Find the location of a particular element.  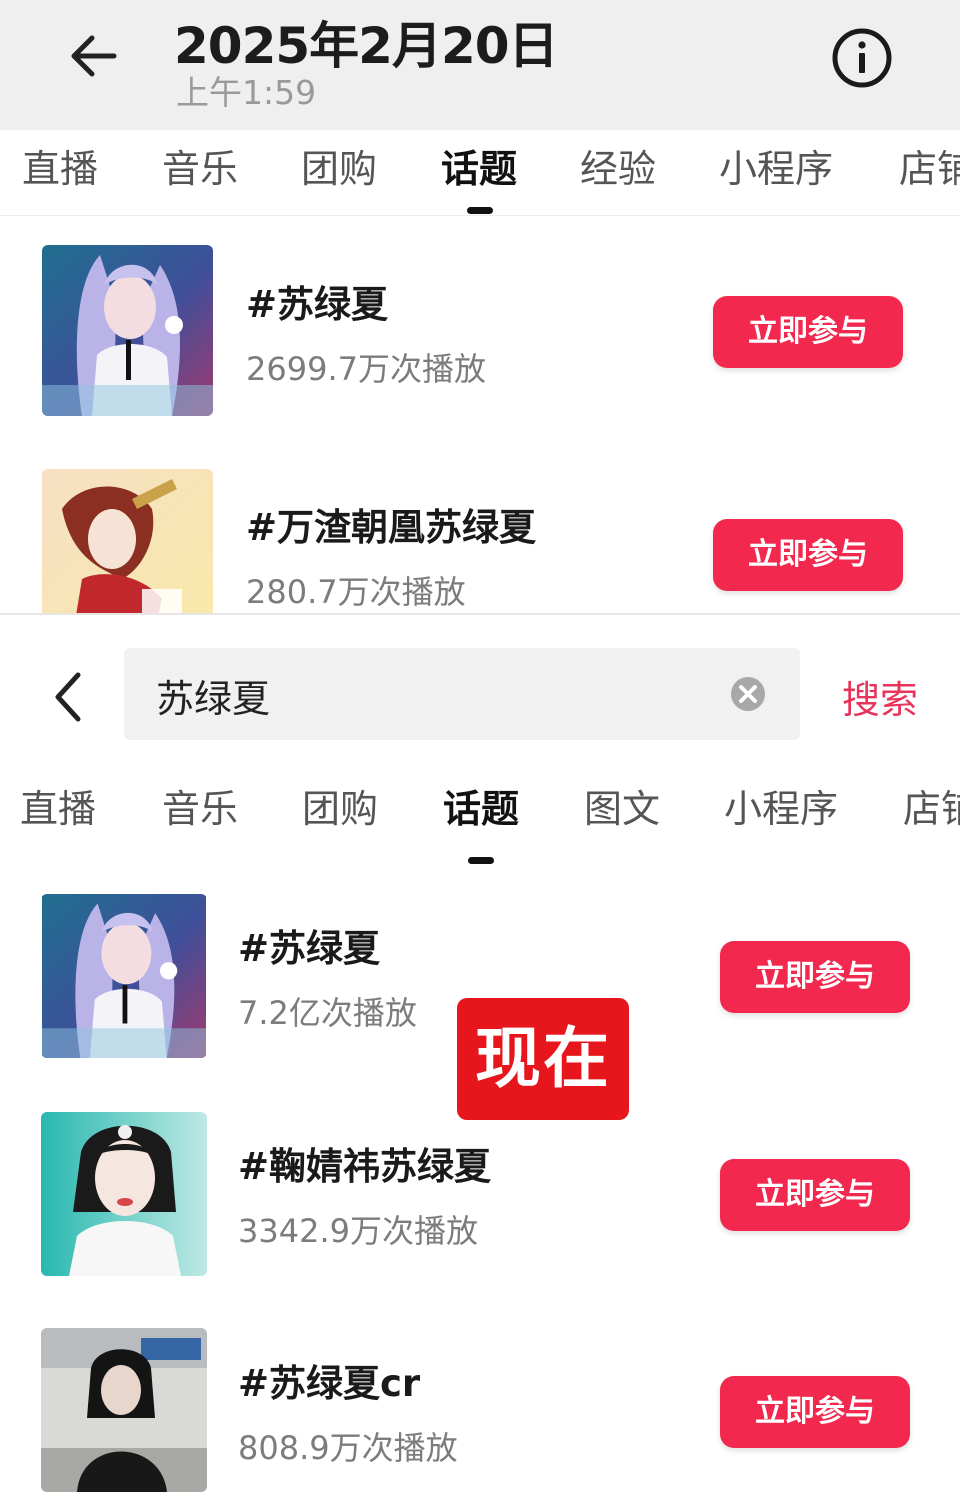

tab-experience: 经验 is located at coordinates (618, 165).